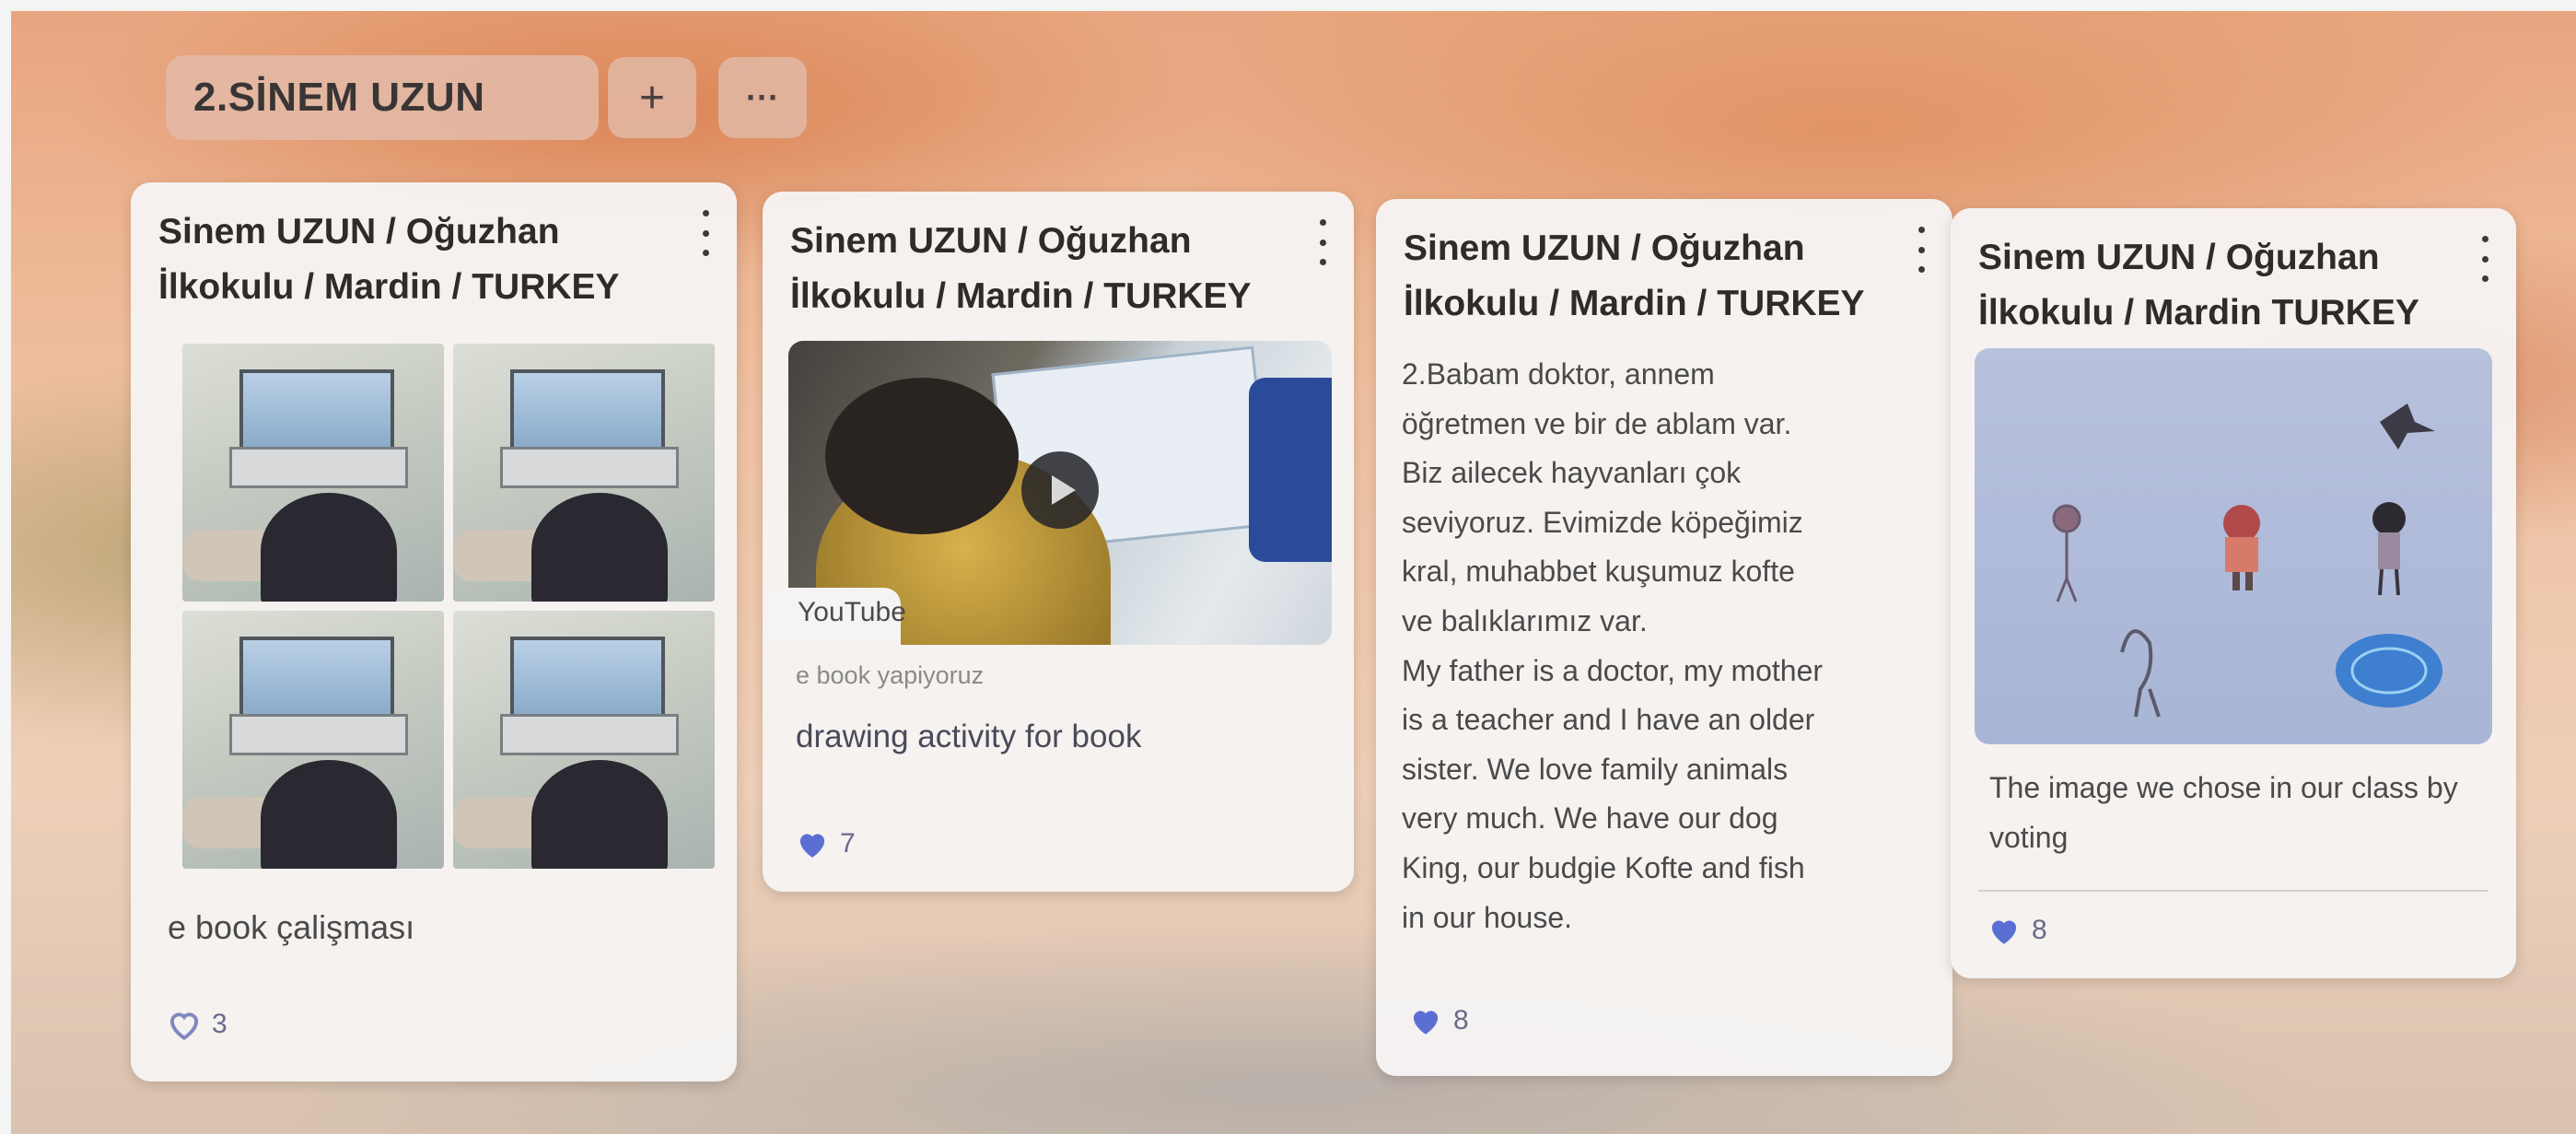 Image resolution: width=2576 pixels, height=1134 pixels. What do you see at coordinates (852, 612) in the screenshot?
I see `video-source: YouTube` at bounding box center [852, 612].